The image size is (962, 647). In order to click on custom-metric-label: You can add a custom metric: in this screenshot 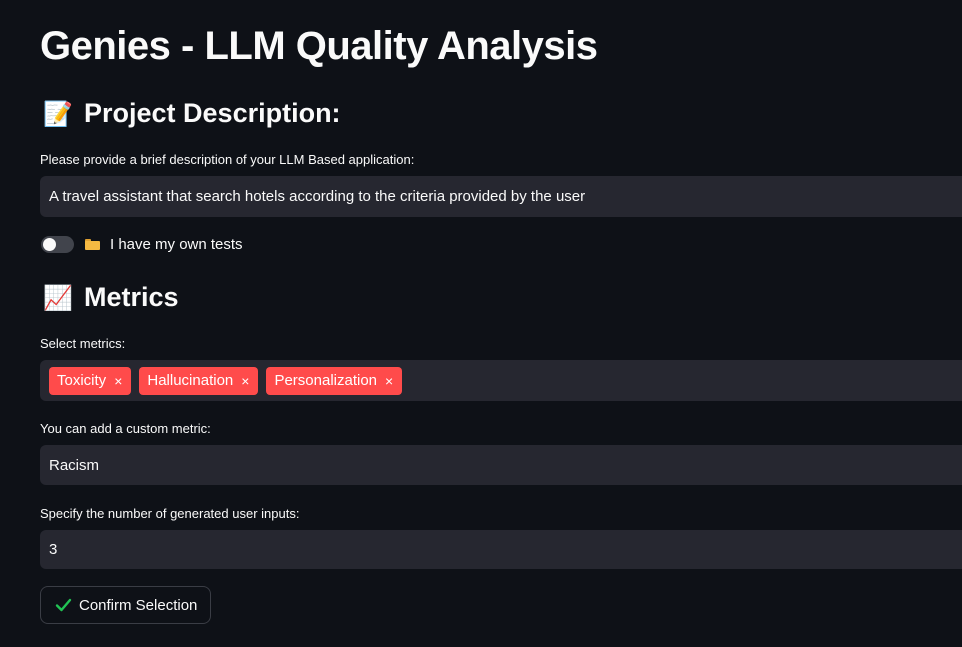, I will do `click(125, 428)`.